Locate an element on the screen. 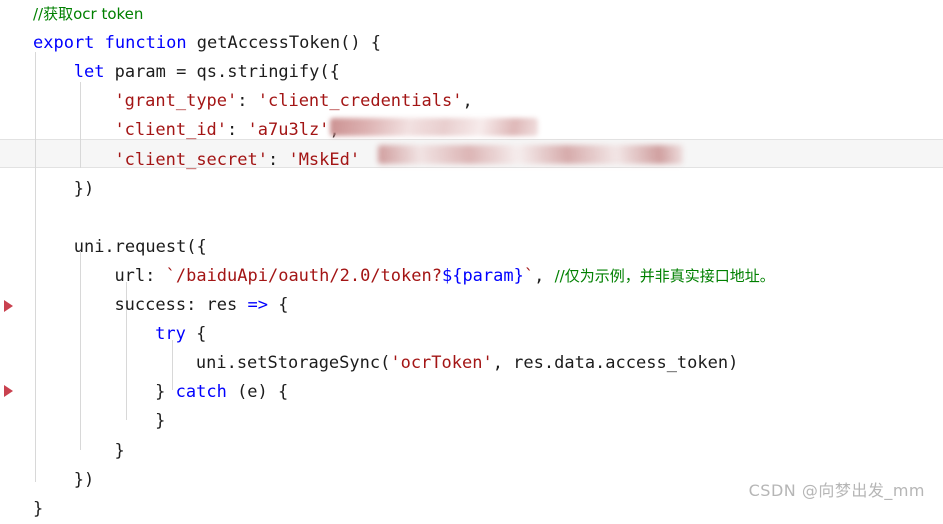 This screenshot has height=524, width=943. code-line: } catch (e) { is located at coordinates (549, 392).